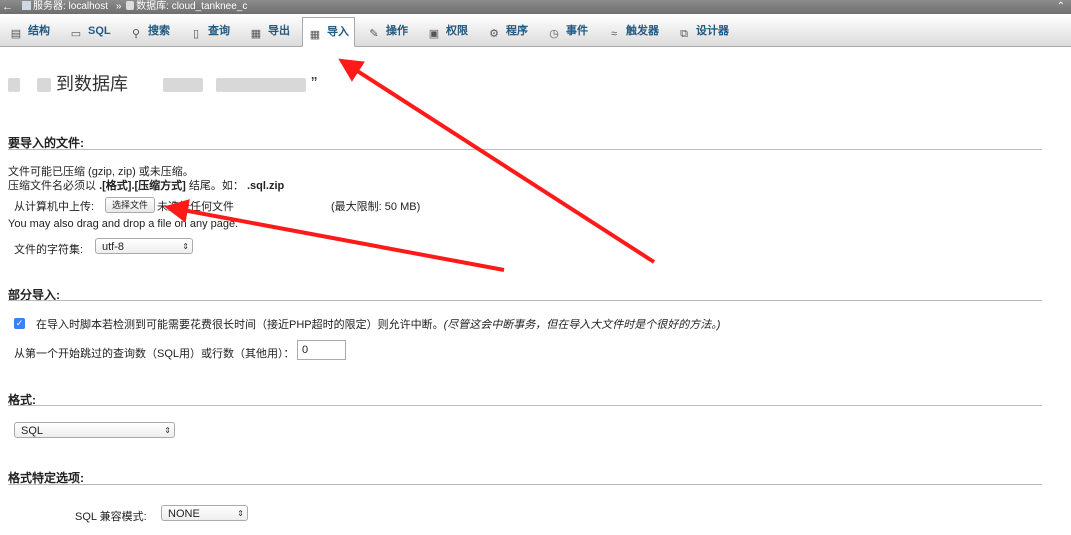  I want to click on filename-rule: 压缩文件名必须以 .[格式].[压缩方式] 结尾。如： .sql.zip, so click(146, 186).